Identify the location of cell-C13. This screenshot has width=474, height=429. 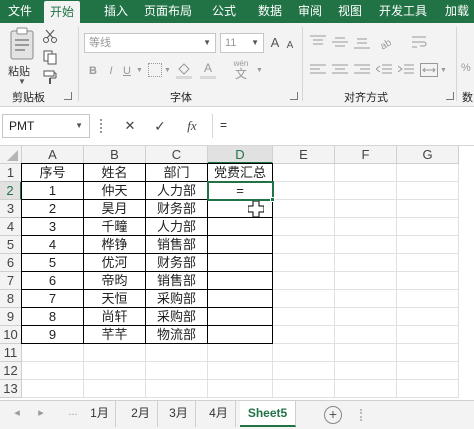
(177, 389).